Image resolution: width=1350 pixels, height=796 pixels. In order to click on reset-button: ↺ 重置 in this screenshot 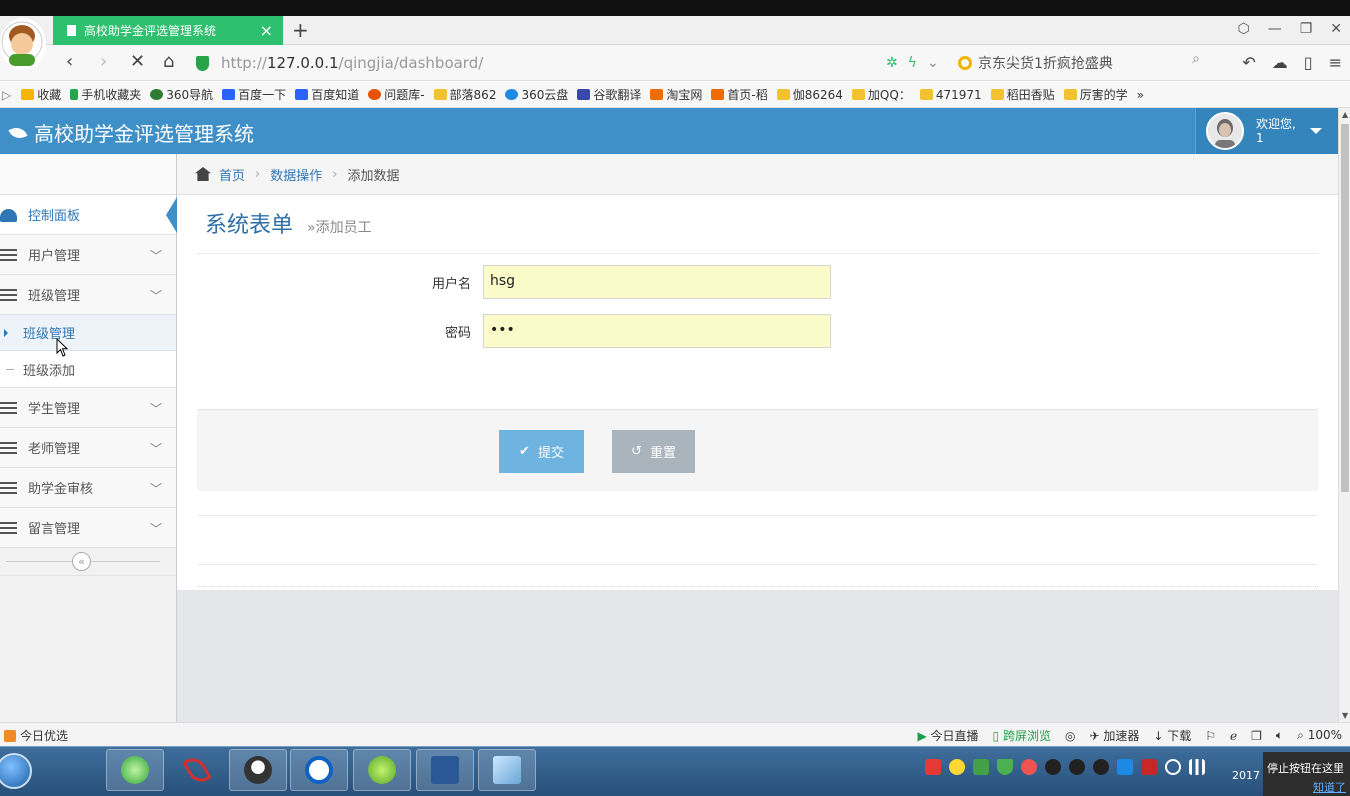, I will do `click(653, 451)`.